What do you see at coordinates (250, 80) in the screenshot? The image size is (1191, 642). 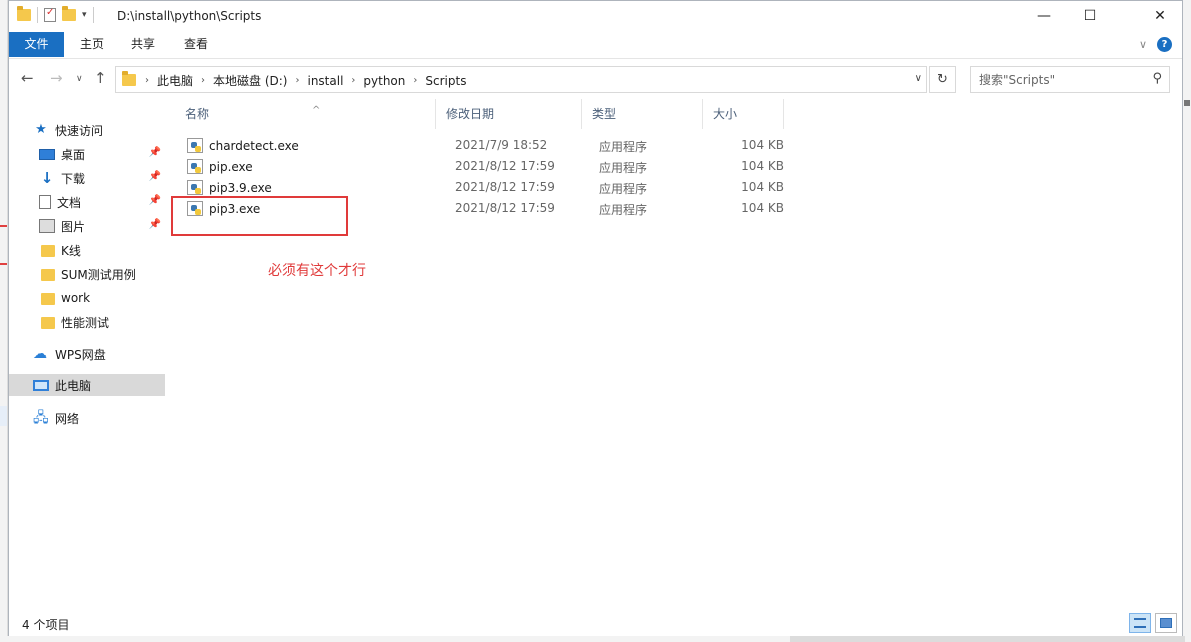 I see `breadcrumb-local-disk: 本地磁盘 (D:)` at bounding box center [250, 80].